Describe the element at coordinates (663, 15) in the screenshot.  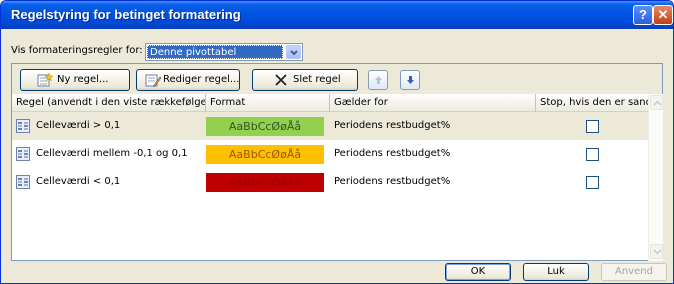
I see `close-window-button: ✕` at that location.